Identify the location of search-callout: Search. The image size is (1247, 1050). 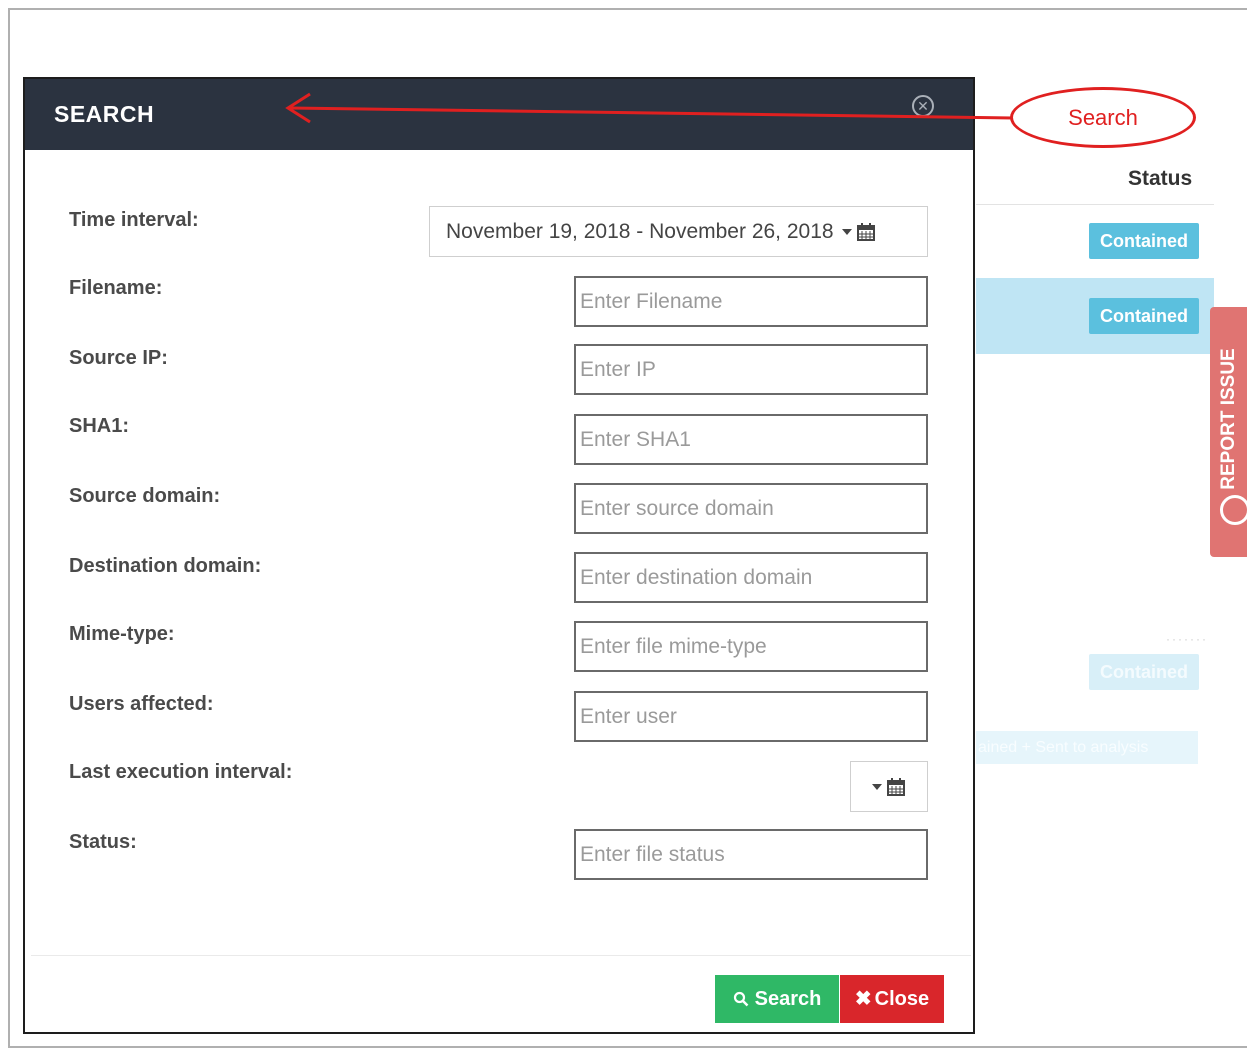
(1103, 117).